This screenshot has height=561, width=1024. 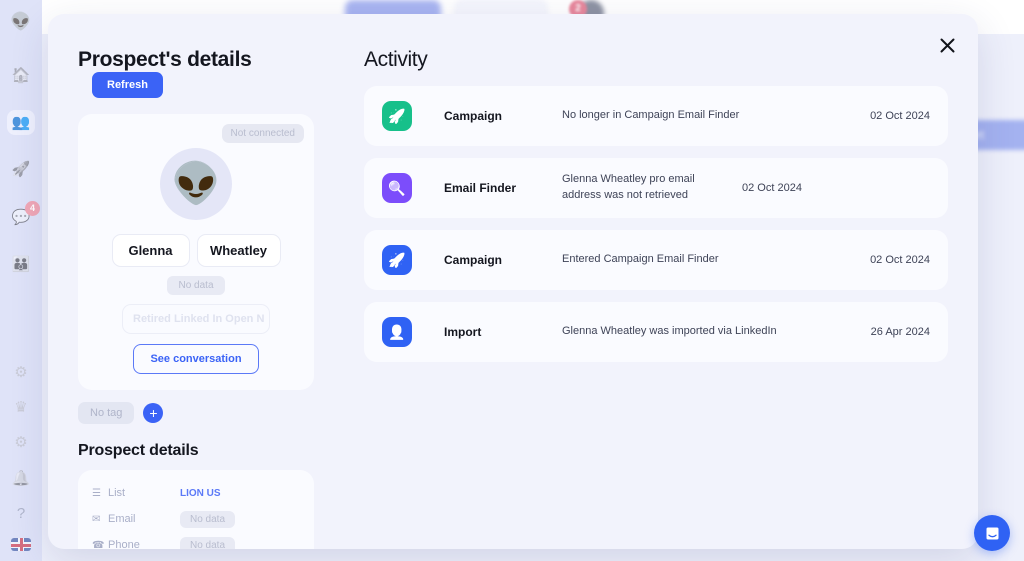 What do you see at coordinates (153, 413) in the screenshot?
I see `add-tag-button: +` at bounding box center [153, 413].